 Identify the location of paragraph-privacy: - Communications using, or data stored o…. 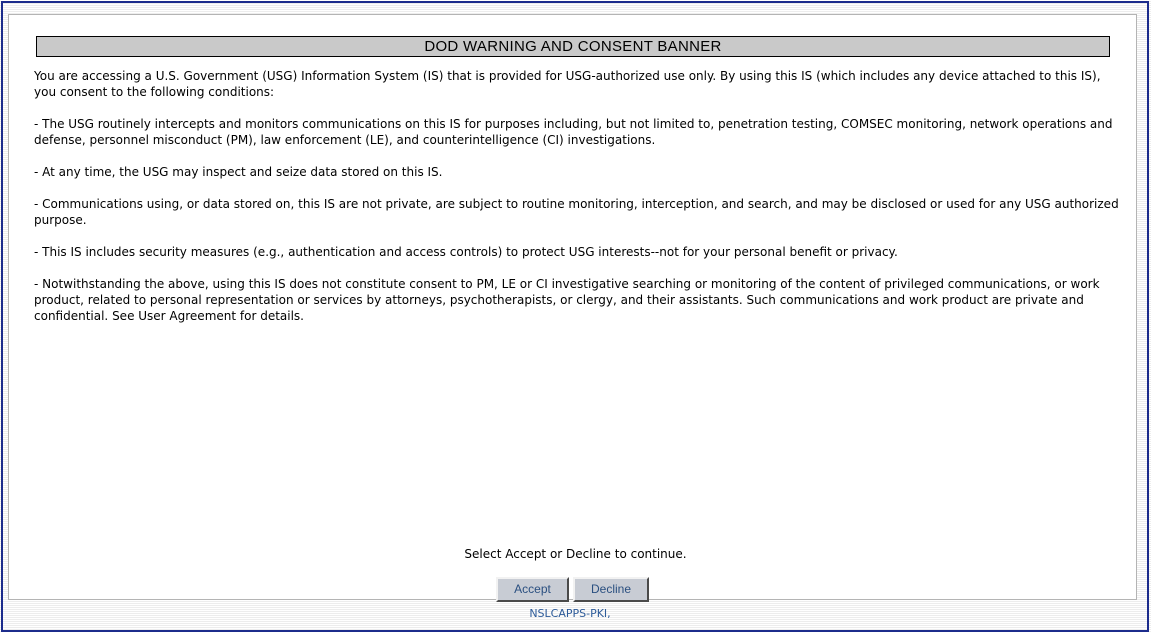
(576, 212).